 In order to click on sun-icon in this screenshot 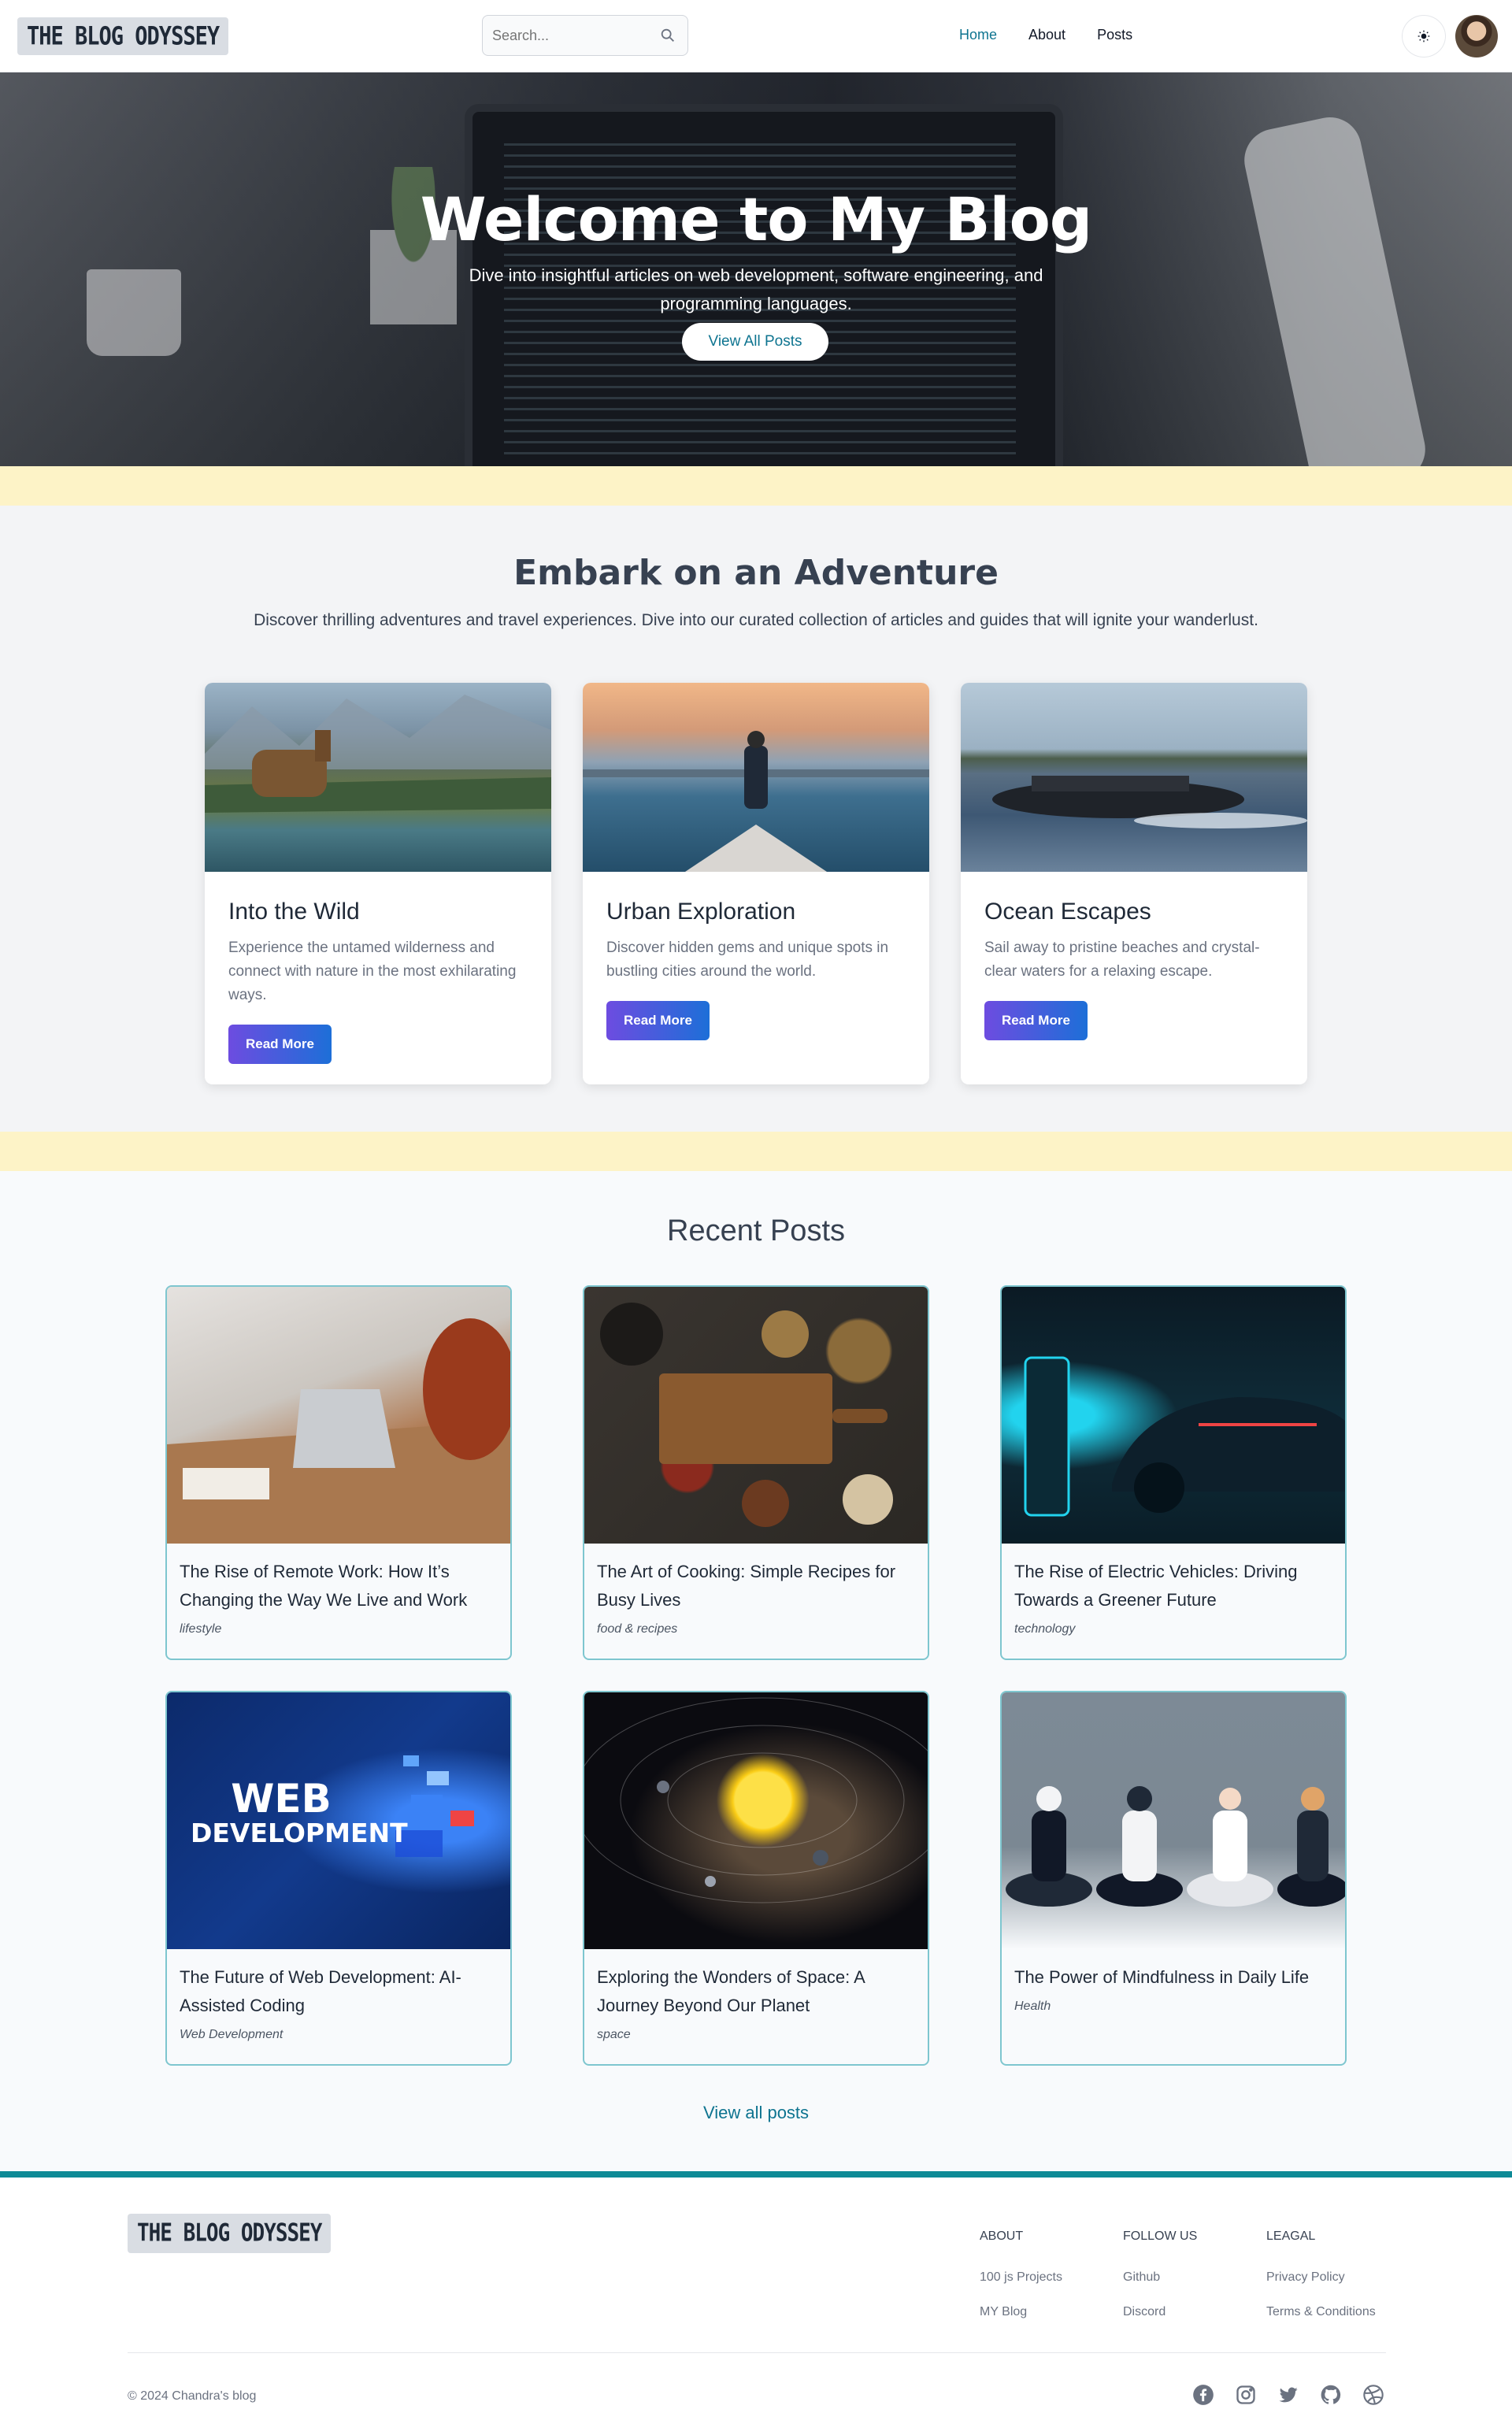, I will do `click(1424, 36)`.